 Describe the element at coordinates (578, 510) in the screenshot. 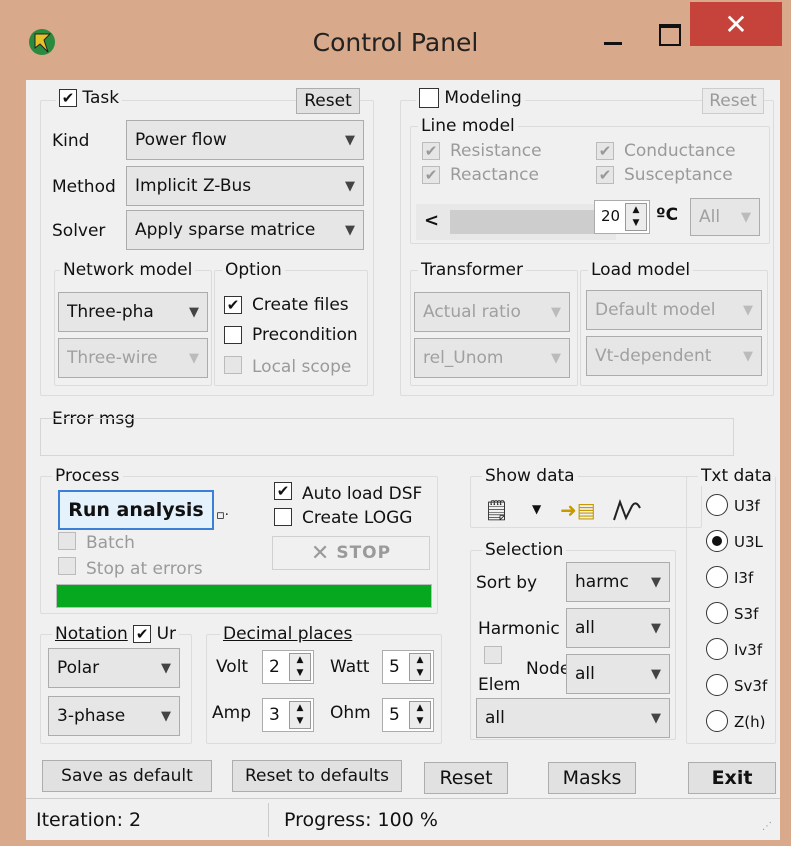

I see `export-file-icon: ➜▤` at that location.